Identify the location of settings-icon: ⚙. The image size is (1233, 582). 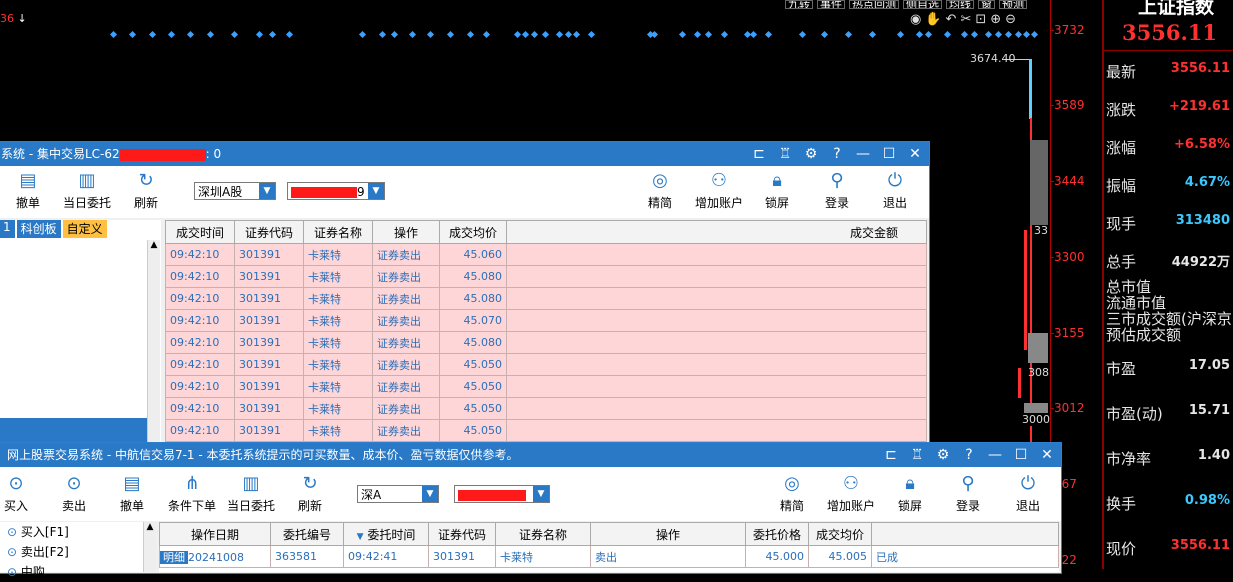
(811, 154).